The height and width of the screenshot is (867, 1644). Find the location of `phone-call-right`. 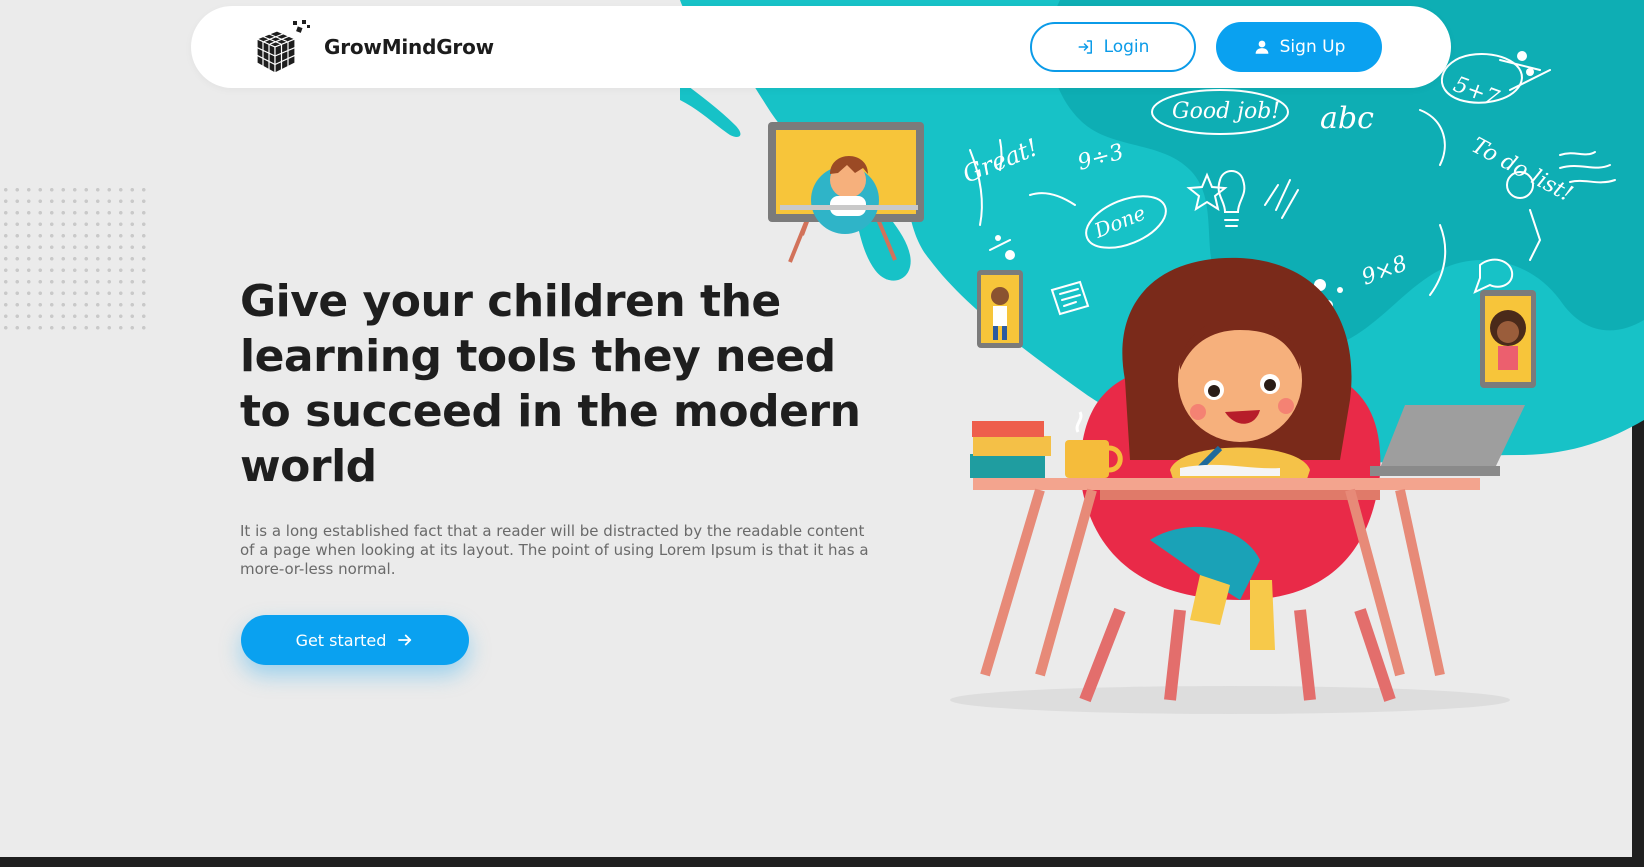

phone-call-right is located at coordinates (1508, 339).